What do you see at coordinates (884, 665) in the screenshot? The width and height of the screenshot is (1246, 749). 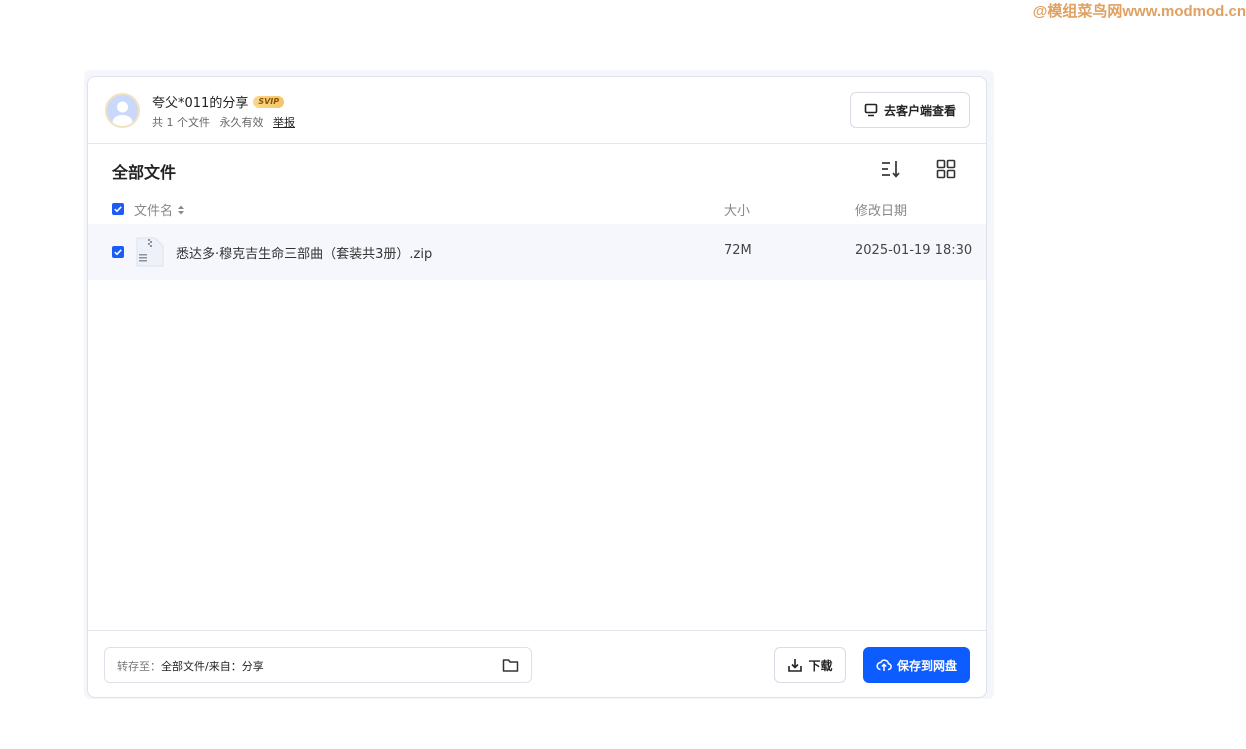 I see `cloud-upload-icon` at bounding box center [884, 665].